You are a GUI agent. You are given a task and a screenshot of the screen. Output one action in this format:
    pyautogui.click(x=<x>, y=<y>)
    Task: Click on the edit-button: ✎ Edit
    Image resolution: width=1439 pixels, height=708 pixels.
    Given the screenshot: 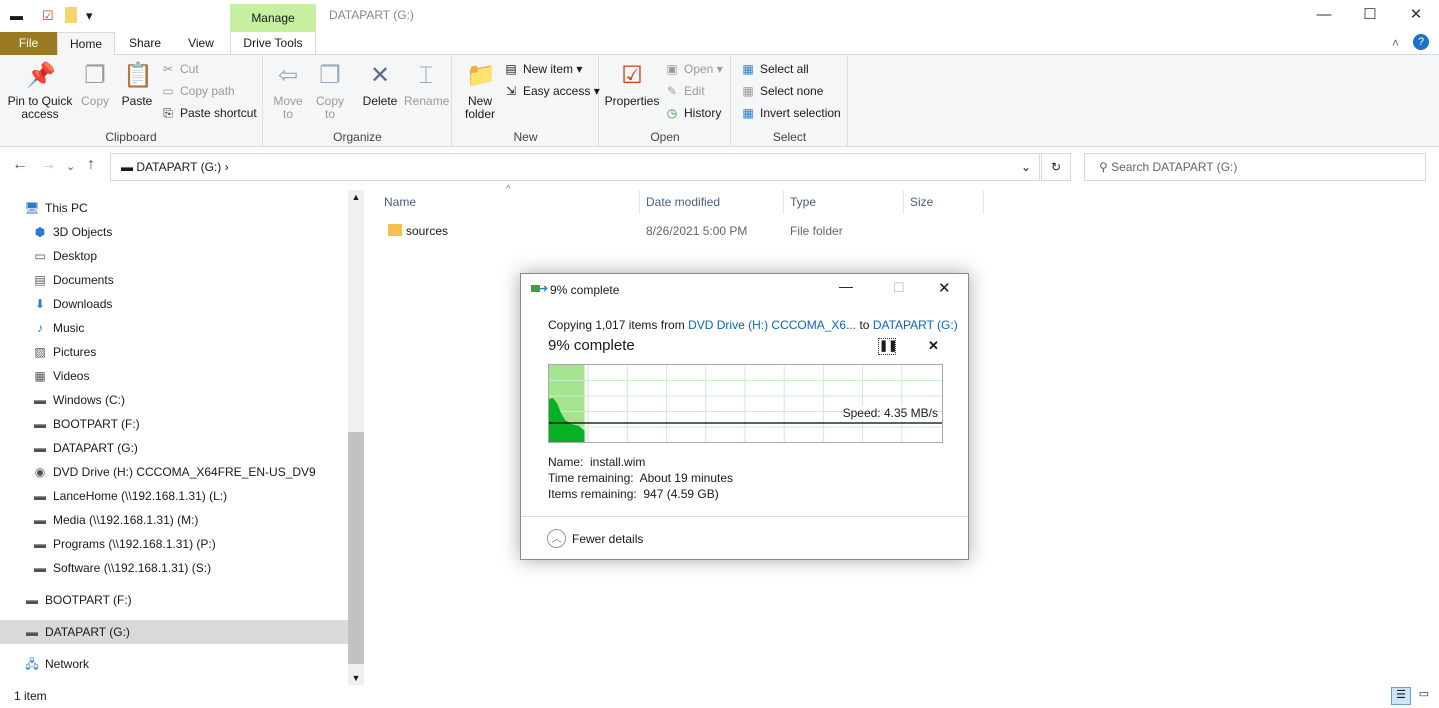 What is the action you would take?
    pyautogui.click(x=684, y=91)
    